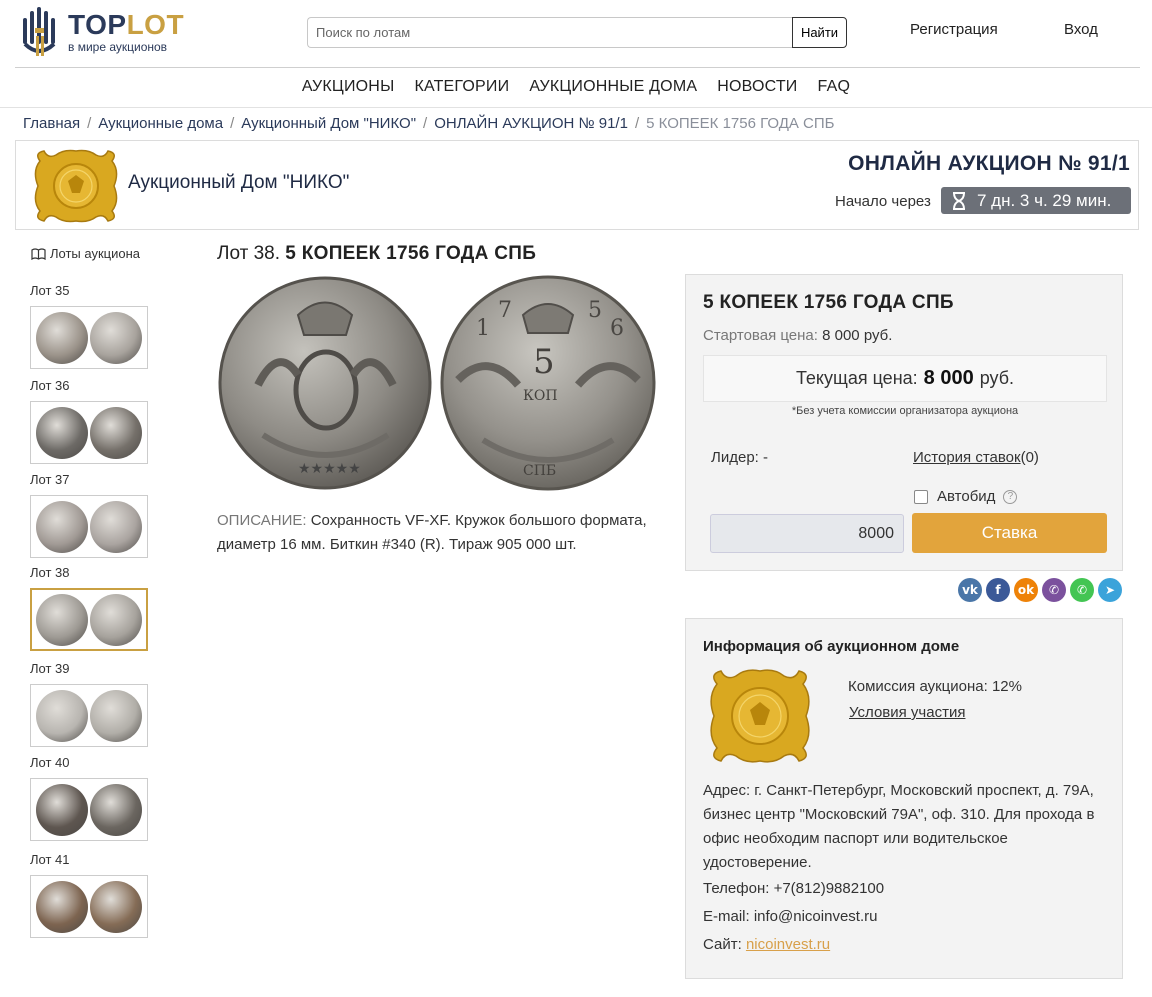 This screenshot has height=997, width=1152. What do you see at coordinates (483, 328) in the screenshot?
I see `svg-text: 1` at bounding box center [483, 328].